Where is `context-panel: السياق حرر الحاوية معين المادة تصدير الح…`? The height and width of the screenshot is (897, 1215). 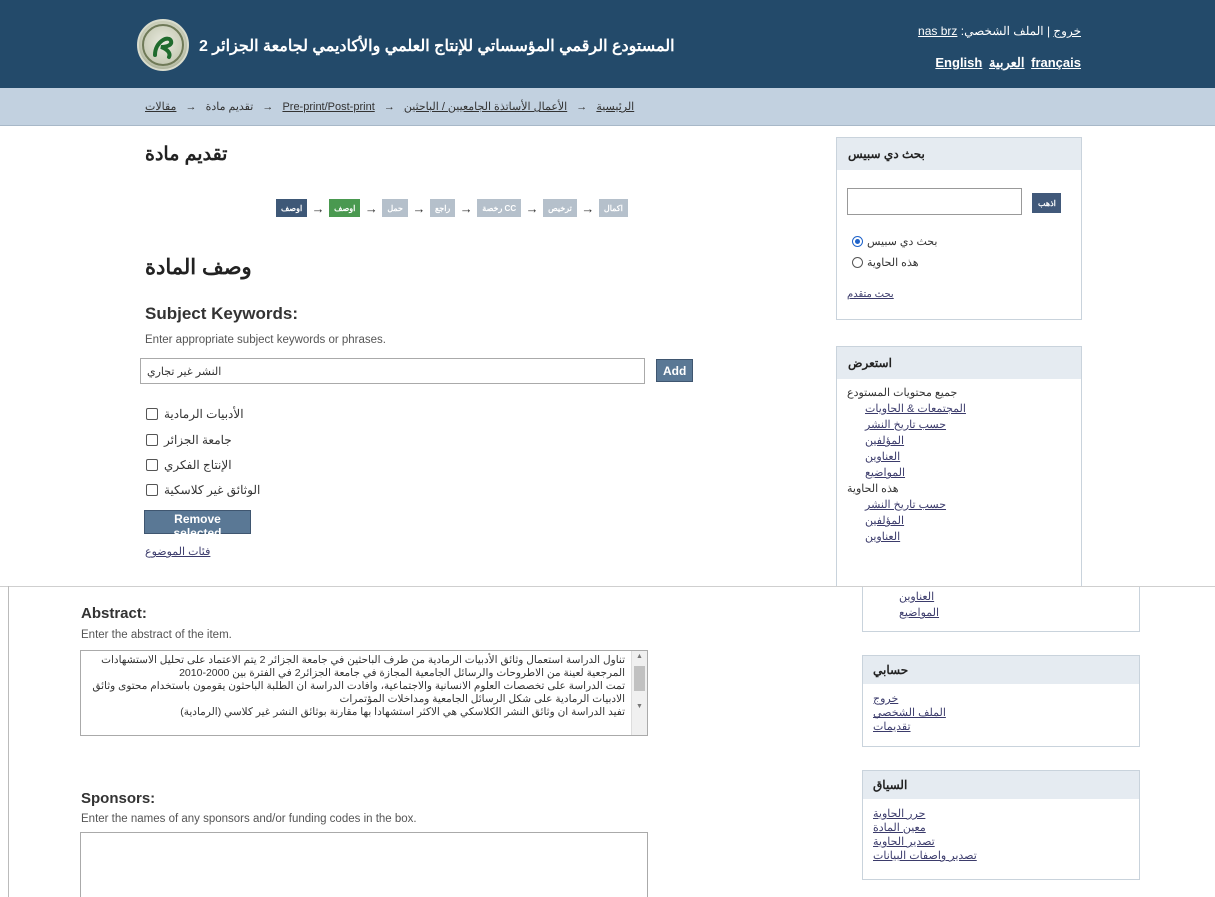
context-panel: السياق حرر الحاوية معين المادة تصدير الح… is located at coordinates (1001, 825).